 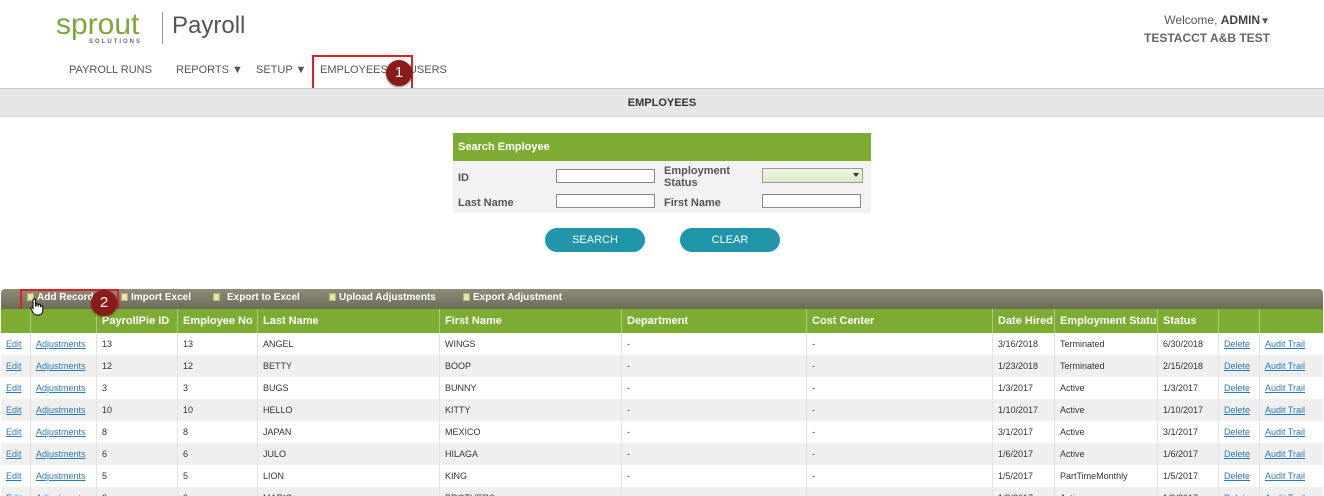 I want to click on clear-button: CLEAR, so click(x=730, y=240).